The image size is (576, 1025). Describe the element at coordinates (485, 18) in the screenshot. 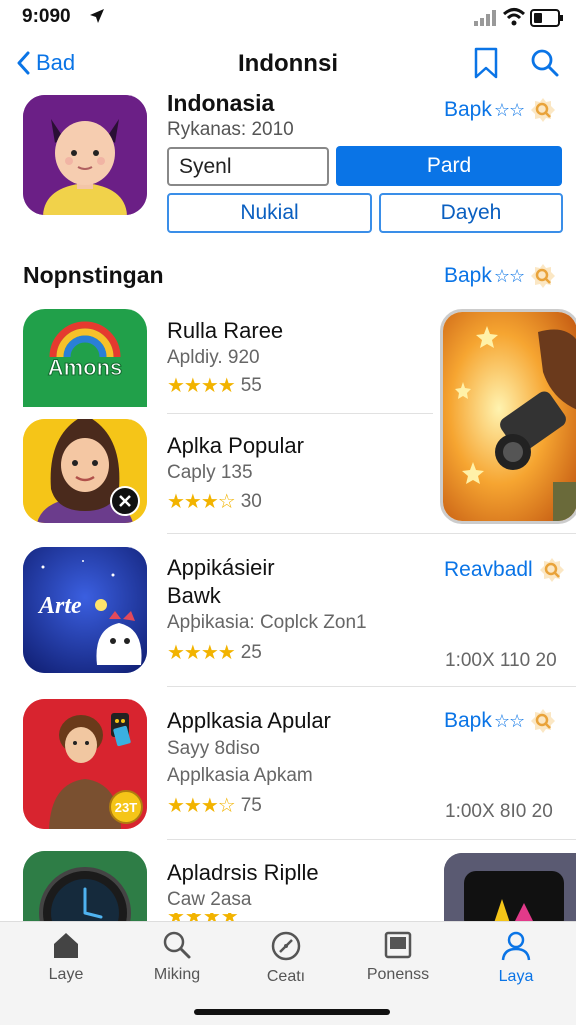

I see `signal-icon` at that location.